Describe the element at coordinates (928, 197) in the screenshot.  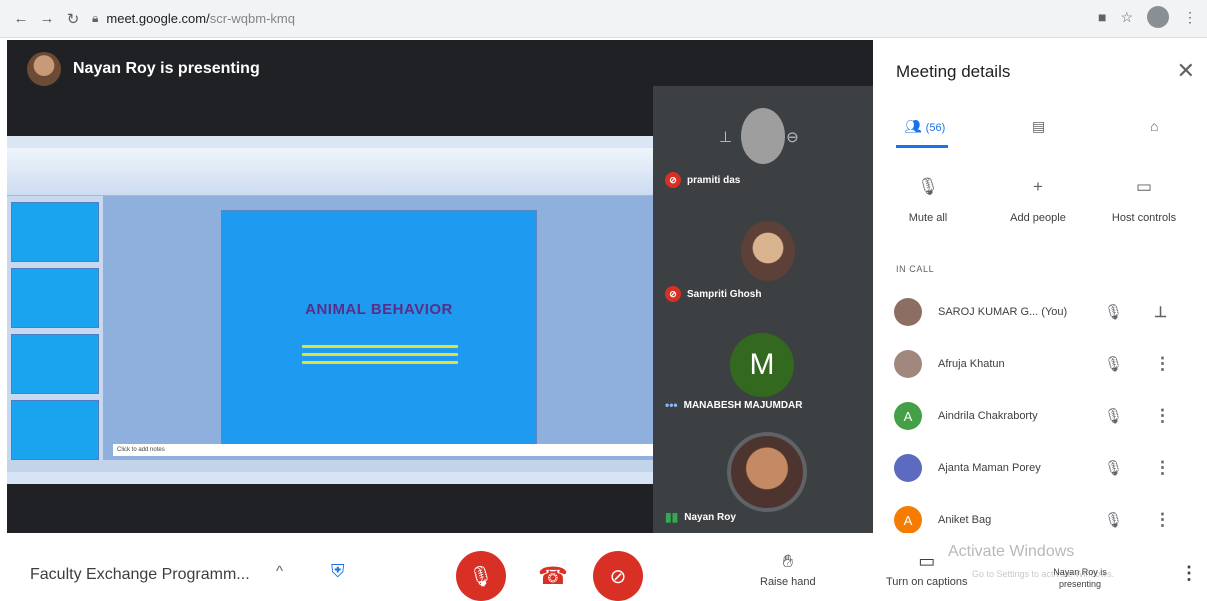
I see `mute-all-button: 🎙︎ Mute all` at that location.